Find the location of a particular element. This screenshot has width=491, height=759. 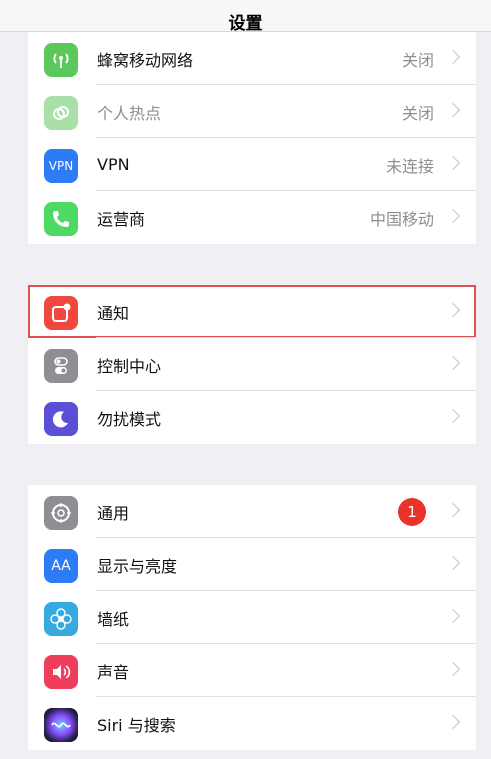

row-carrier: 运营商 中国移动 is located at coordinates (252, 217).